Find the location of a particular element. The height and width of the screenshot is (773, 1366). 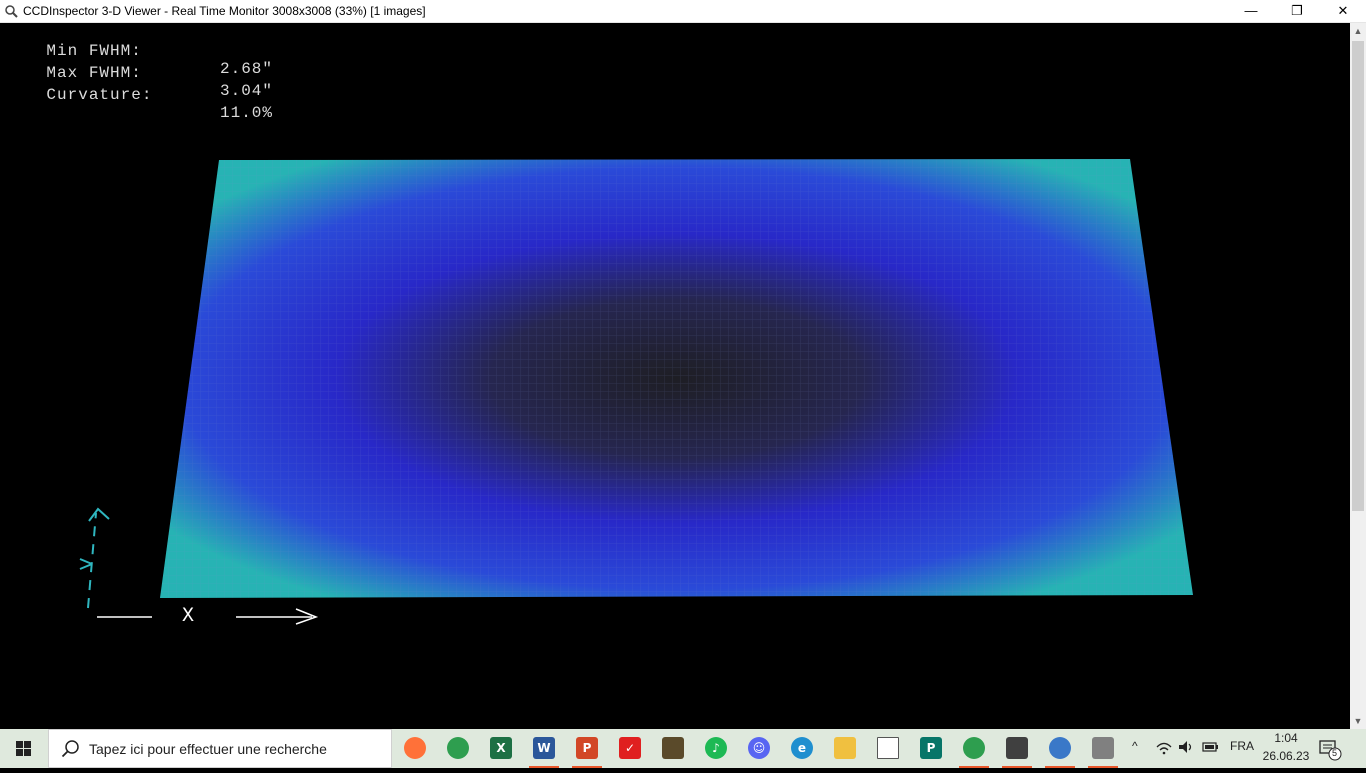

curvature-label: Curvature: is located at coordinates (99, 95).